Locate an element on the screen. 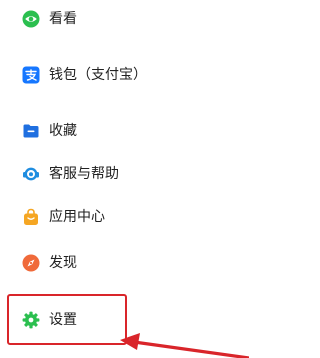 The image size is (320, 358). menu-item-label: 收藏 is located at coordinates (63, 131).